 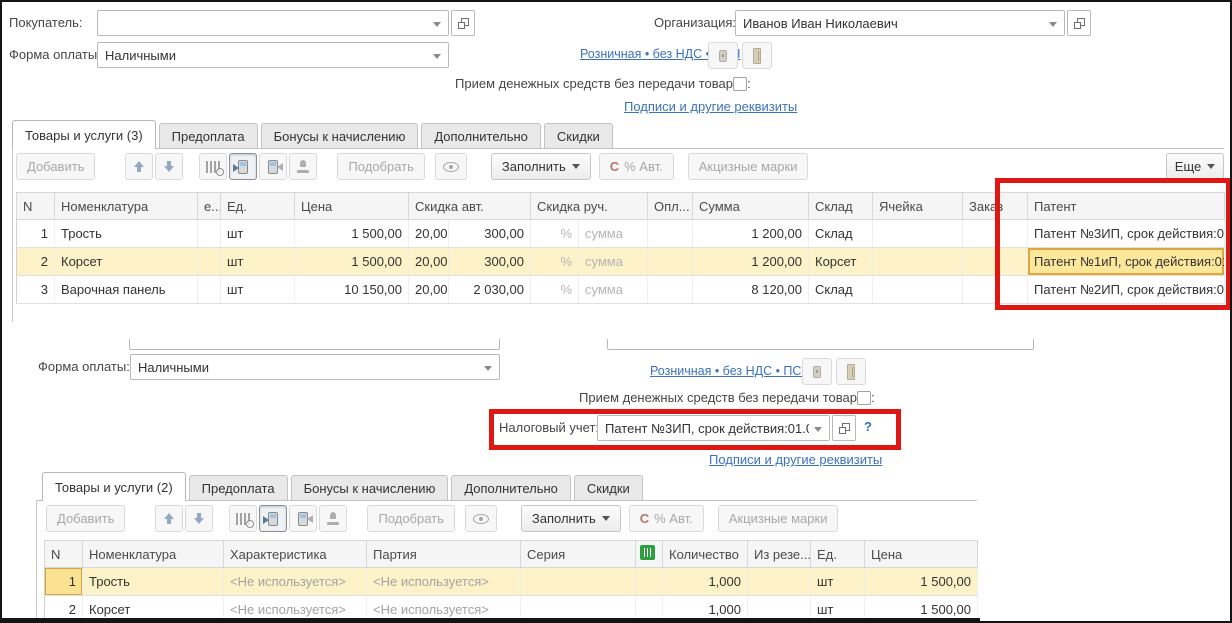 I want to click on buyer-field, so click(x=273, y=23).